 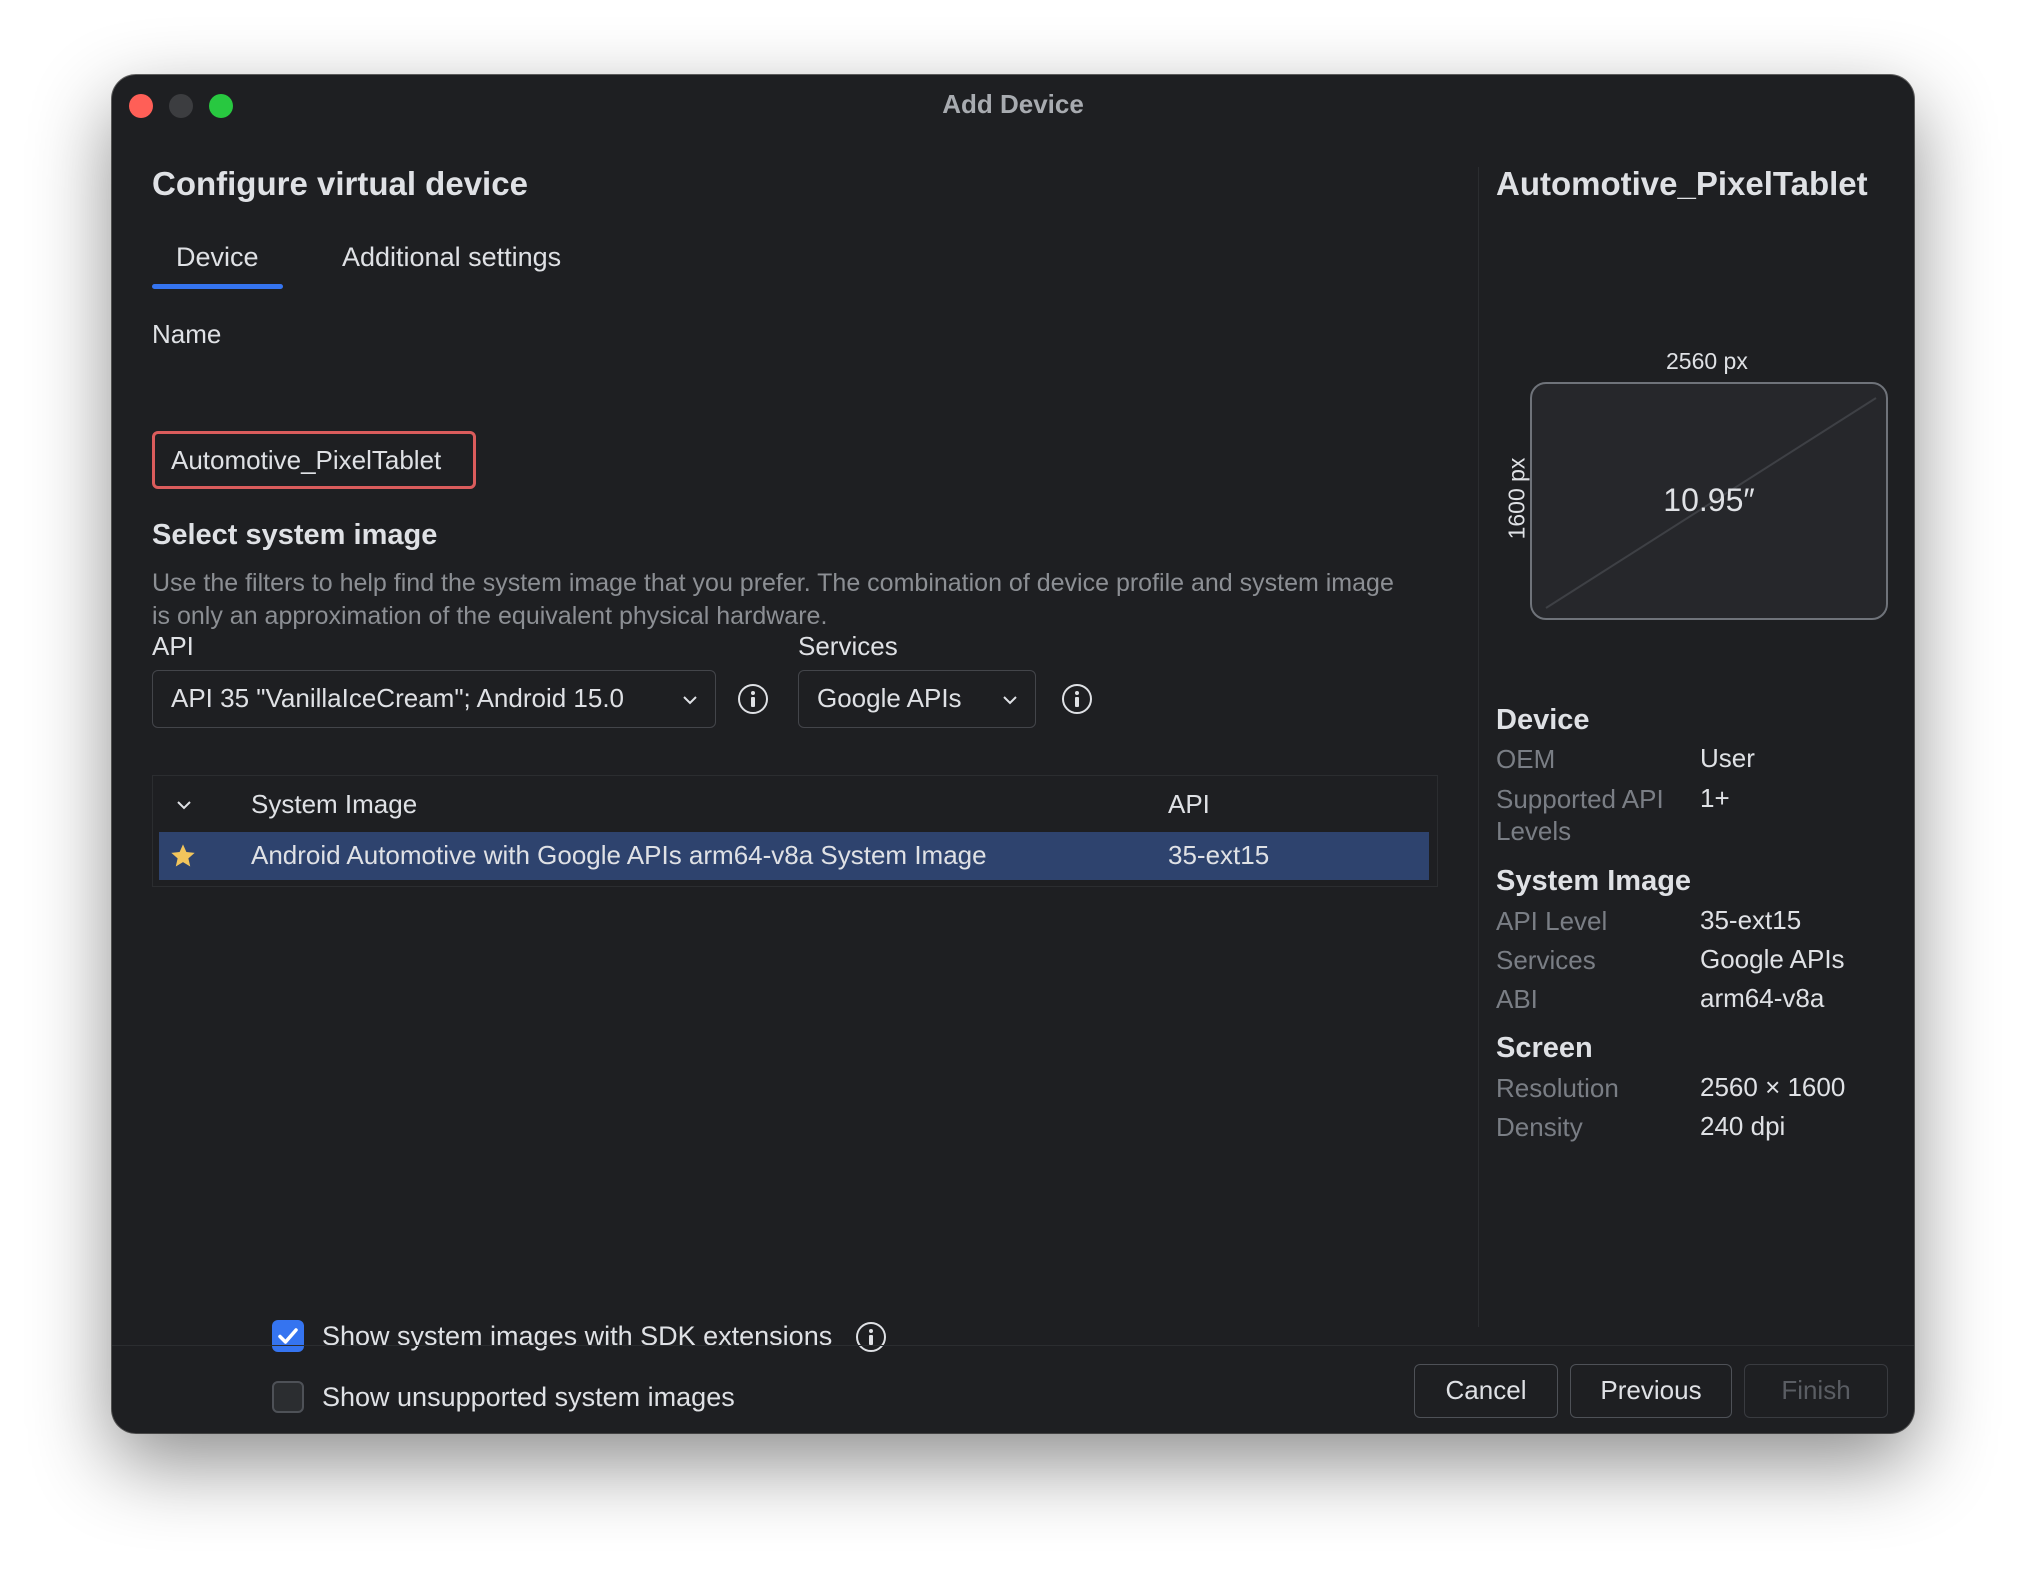 What do you see at coordinates (1727, 758) in the screenshot?
I see `oem-value: User` at bounding box center [1727, 758].